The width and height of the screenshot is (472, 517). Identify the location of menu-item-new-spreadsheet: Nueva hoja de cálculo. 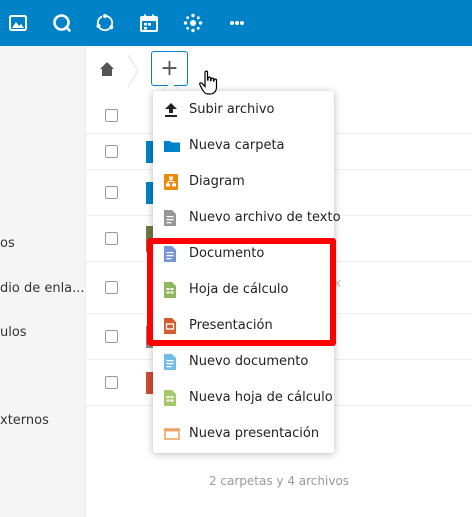
(243, 398).